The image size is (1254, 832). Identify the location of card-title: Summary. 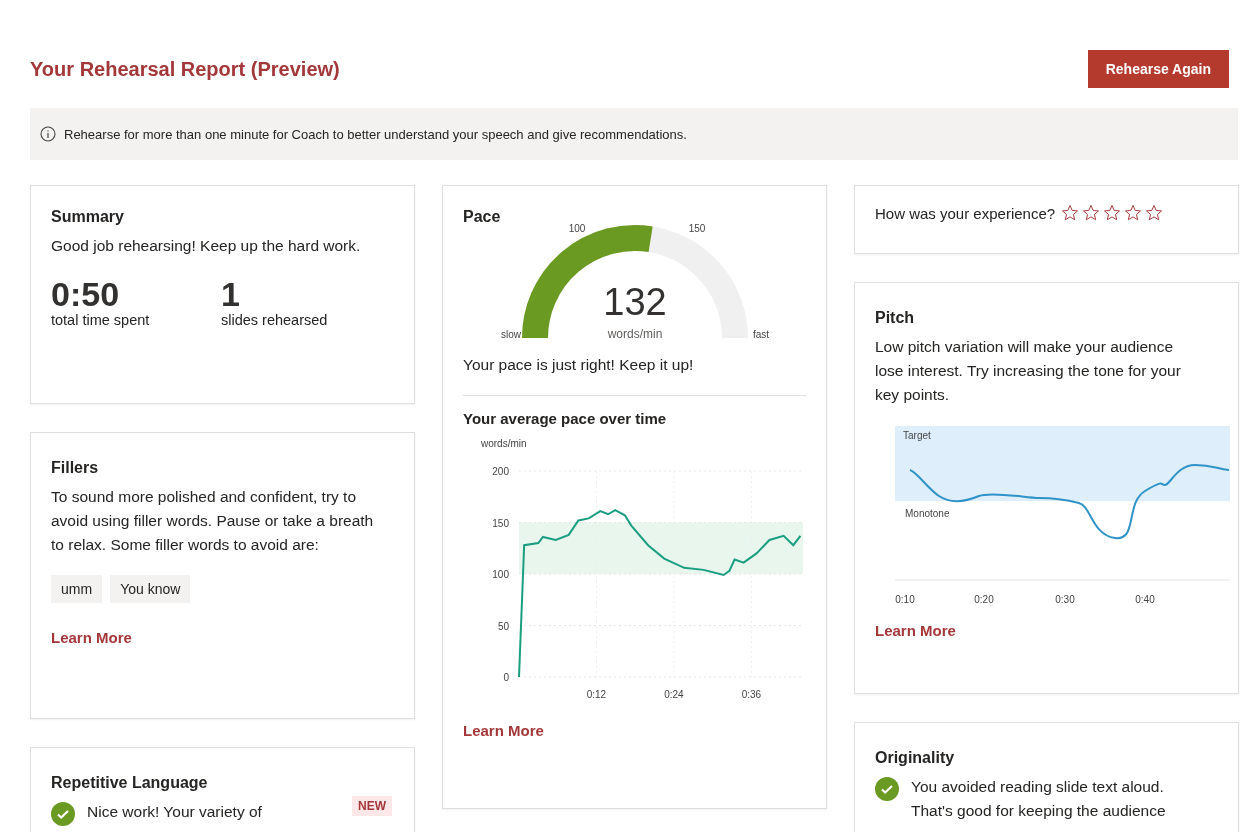
(88, 217).